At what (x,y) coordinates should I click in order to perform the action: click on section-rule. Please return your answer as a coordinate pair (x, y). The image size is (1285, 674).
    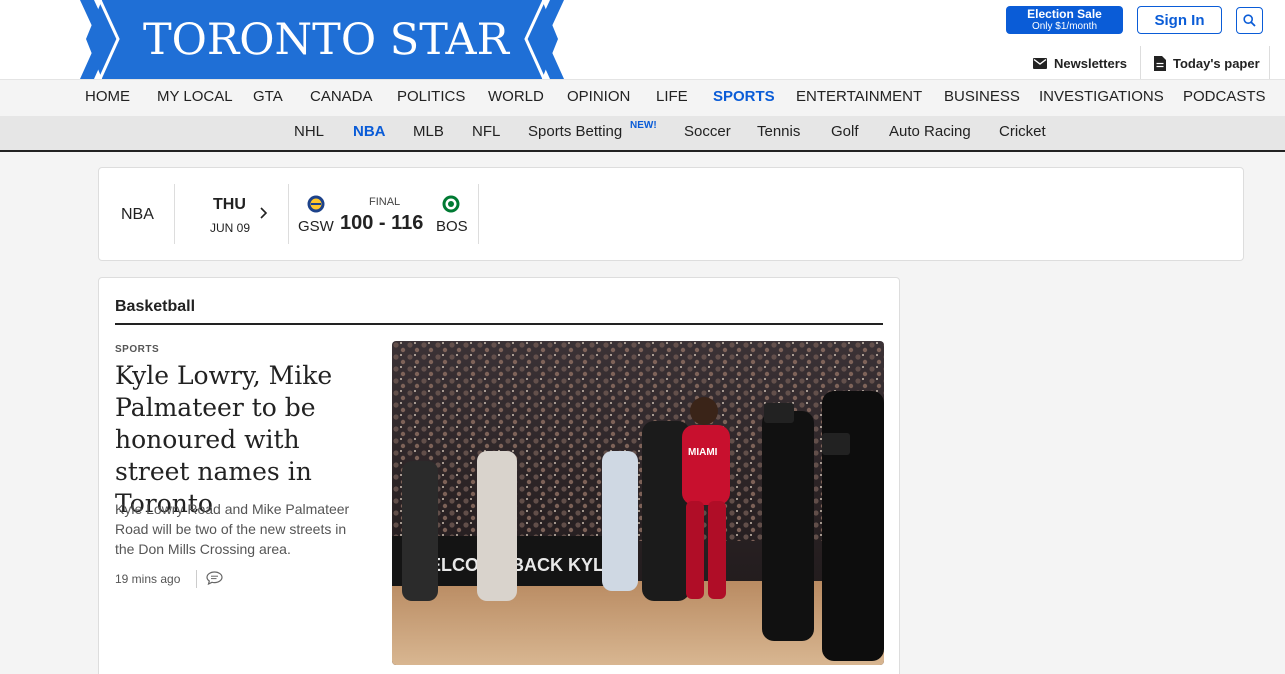
    Looking at the image, I should click on (499, 324).